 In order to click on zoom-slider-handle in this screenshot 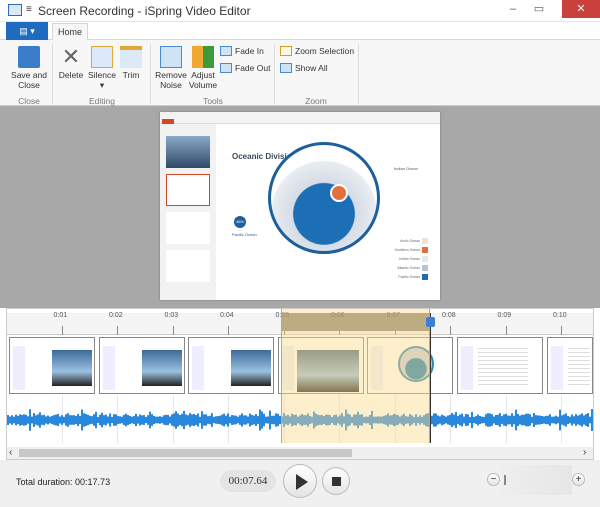, I will do `click(505, 480)`.